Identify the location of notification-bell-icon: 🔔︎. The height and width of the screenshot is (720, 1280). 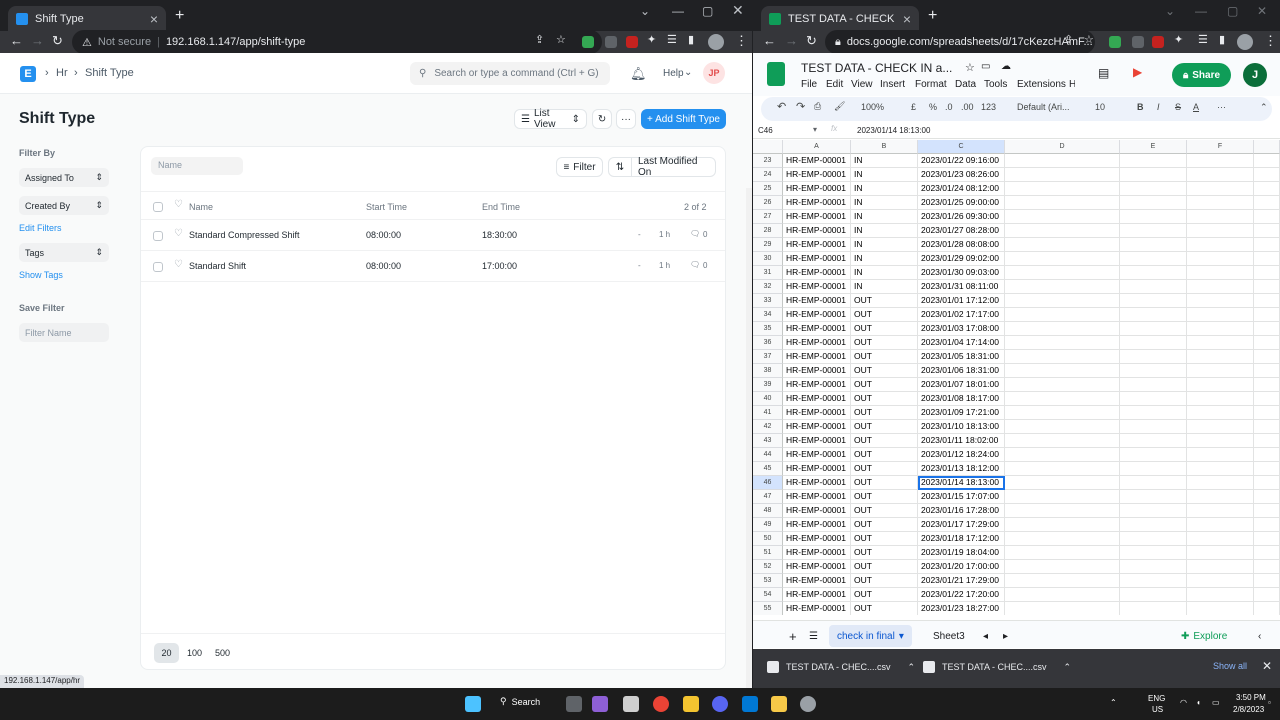
(638, 74).